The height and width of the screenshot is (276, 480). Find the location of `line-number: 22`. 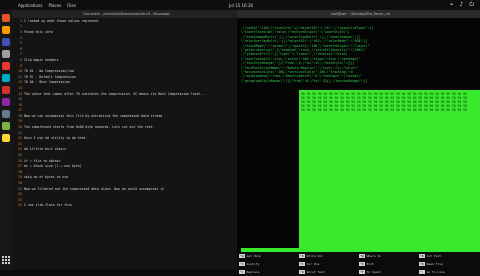

line-number: 22 is located at coordinates (20, 138).